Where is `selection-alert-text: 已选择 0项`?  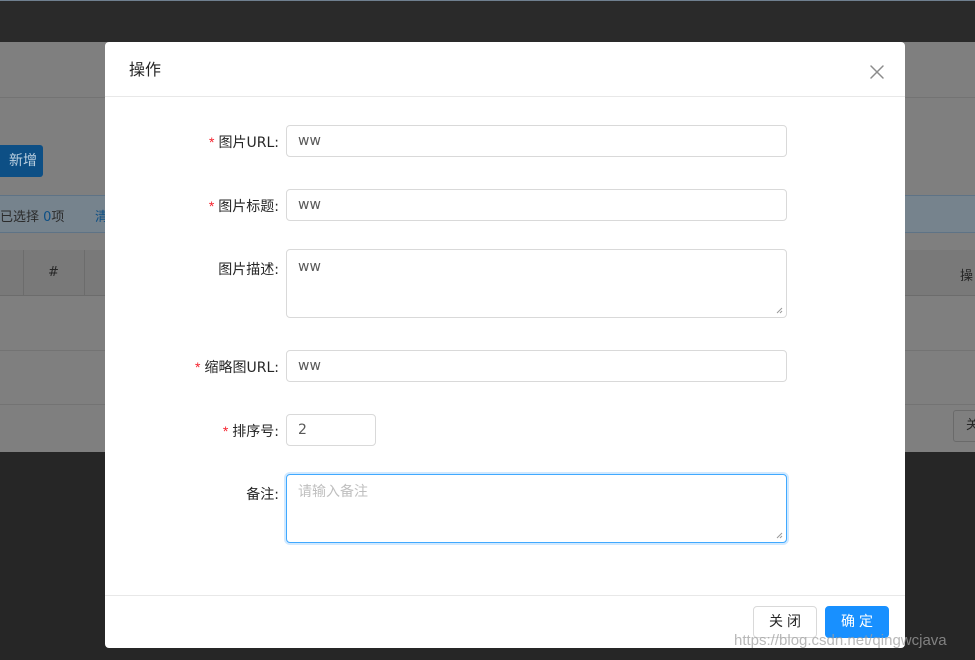
selection-alert-text: 已选择 0项 is located at coordinates (32, 215).